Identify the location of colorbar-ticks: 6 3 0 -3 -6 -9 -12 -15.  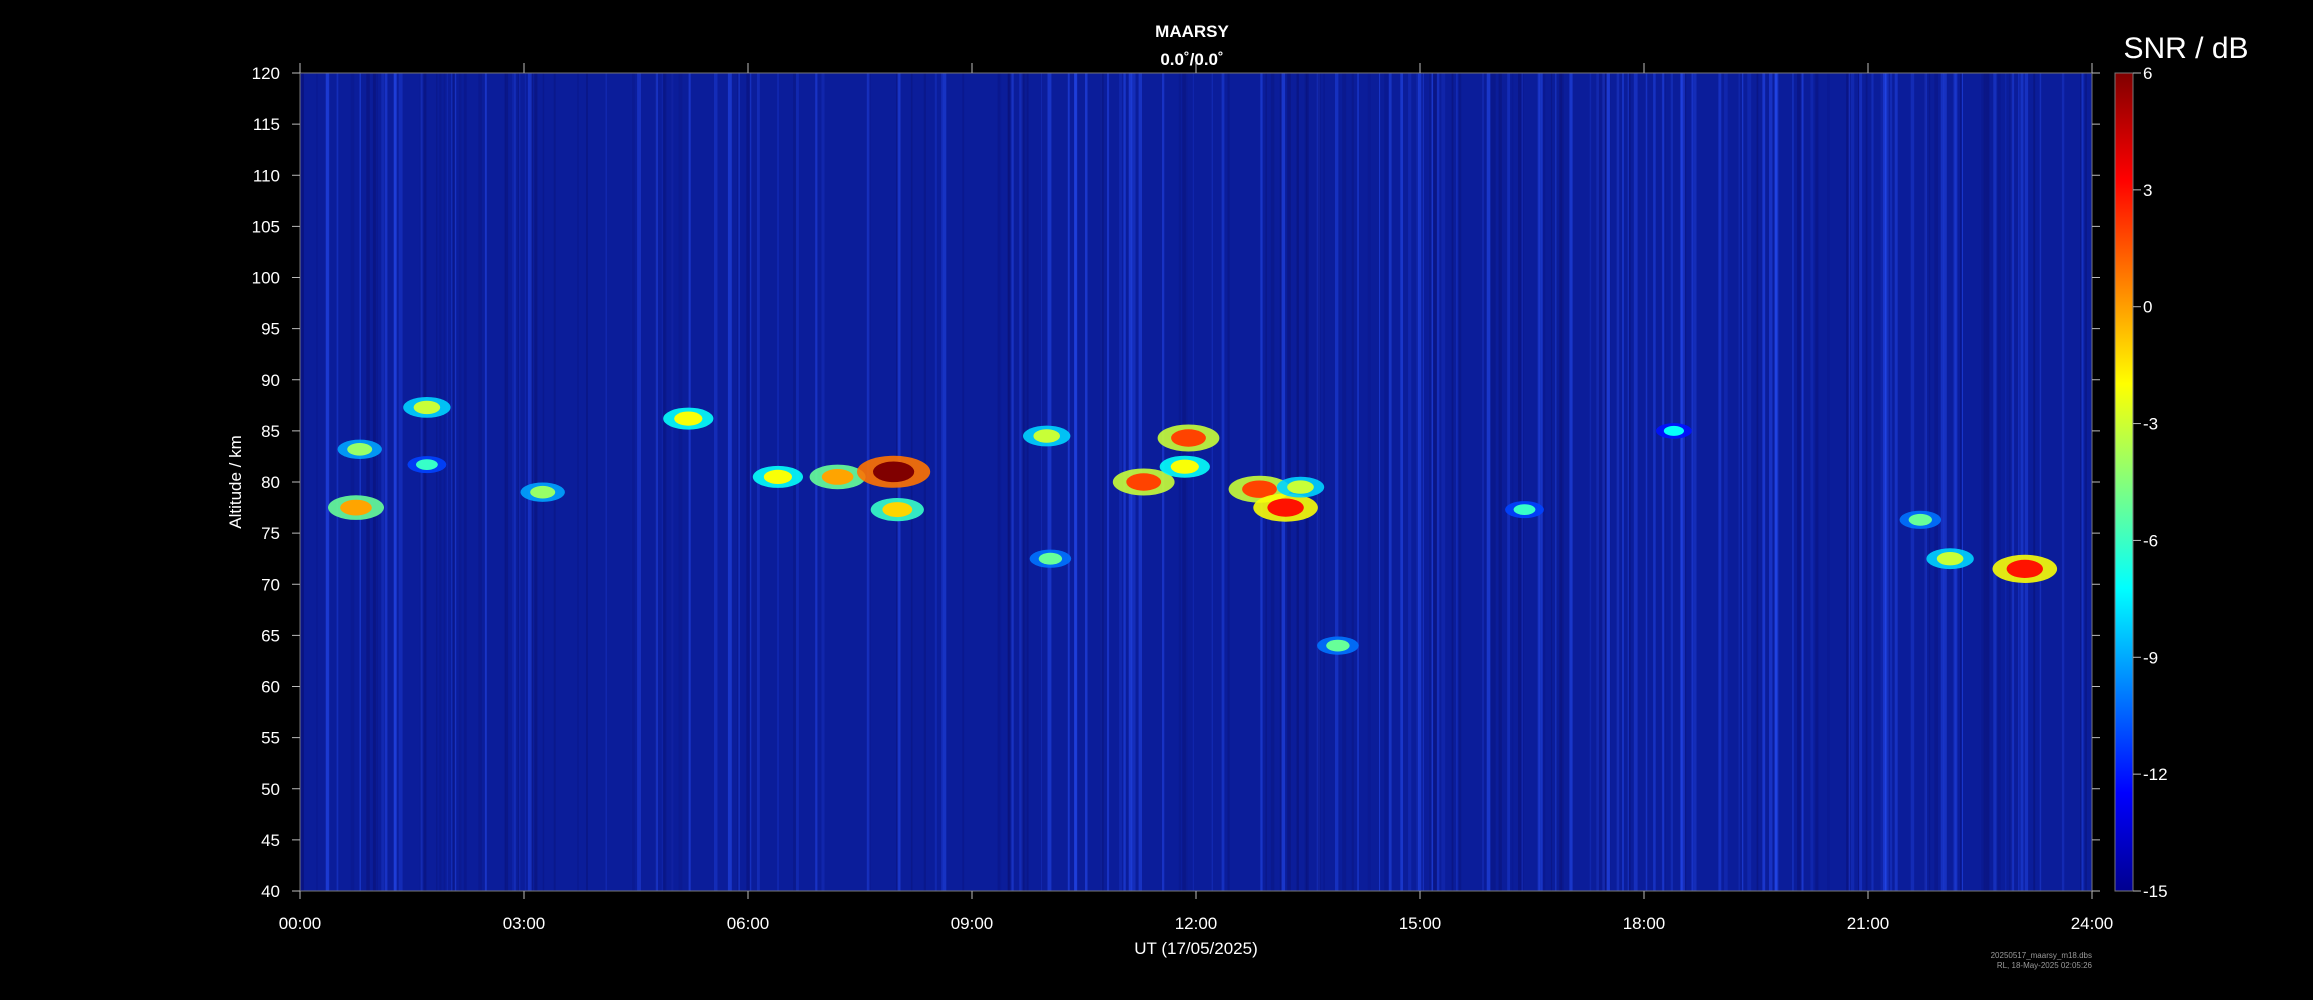
(2150, 482).